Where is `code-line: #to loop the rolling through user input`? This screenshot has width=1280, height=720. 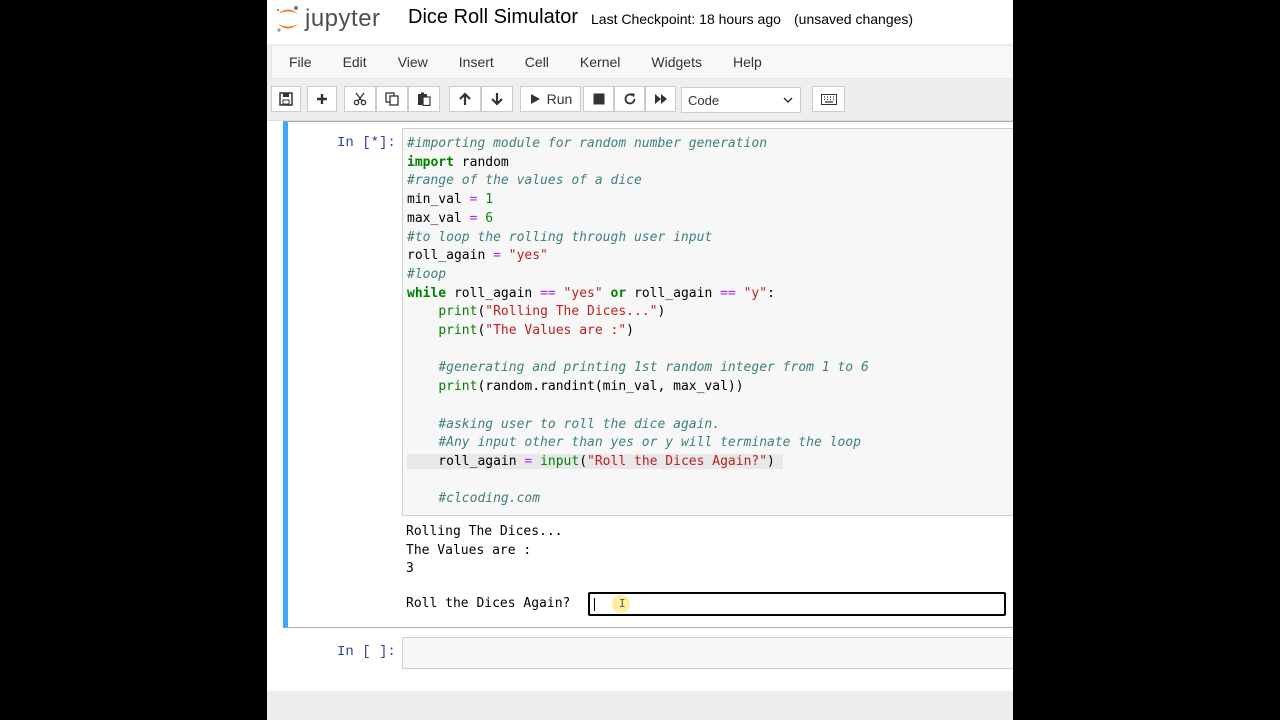 code-line: #to loop the rolling through user input is located at coordinates (560, 237).